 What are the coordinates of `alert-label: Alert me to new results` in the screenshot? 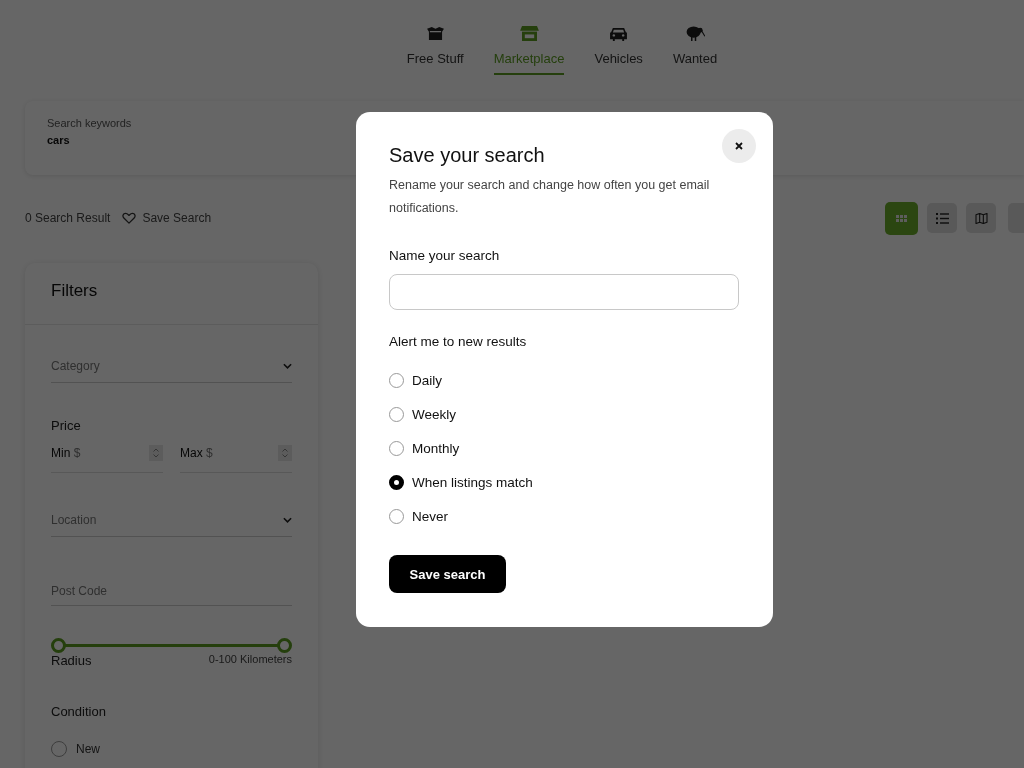 It's located at (458, 341).